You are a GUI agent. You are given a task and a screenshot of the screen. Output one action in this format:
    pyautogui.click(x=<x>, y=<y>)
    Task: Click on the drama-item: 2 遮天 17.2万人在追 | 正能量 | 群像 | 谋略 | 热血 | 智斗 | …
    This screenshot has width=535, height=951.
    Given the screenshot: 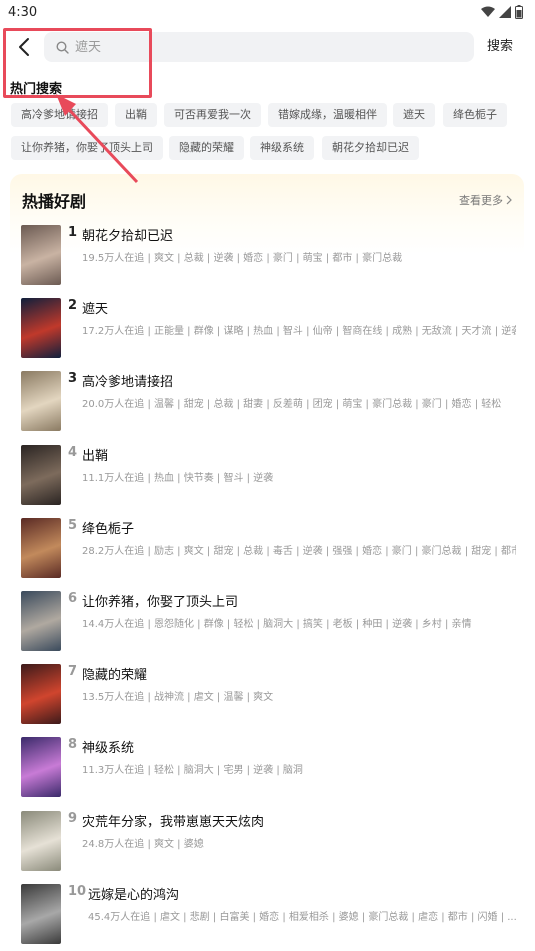 What is the action you would take?
    pyautogui.click(x=267, y=329)
    